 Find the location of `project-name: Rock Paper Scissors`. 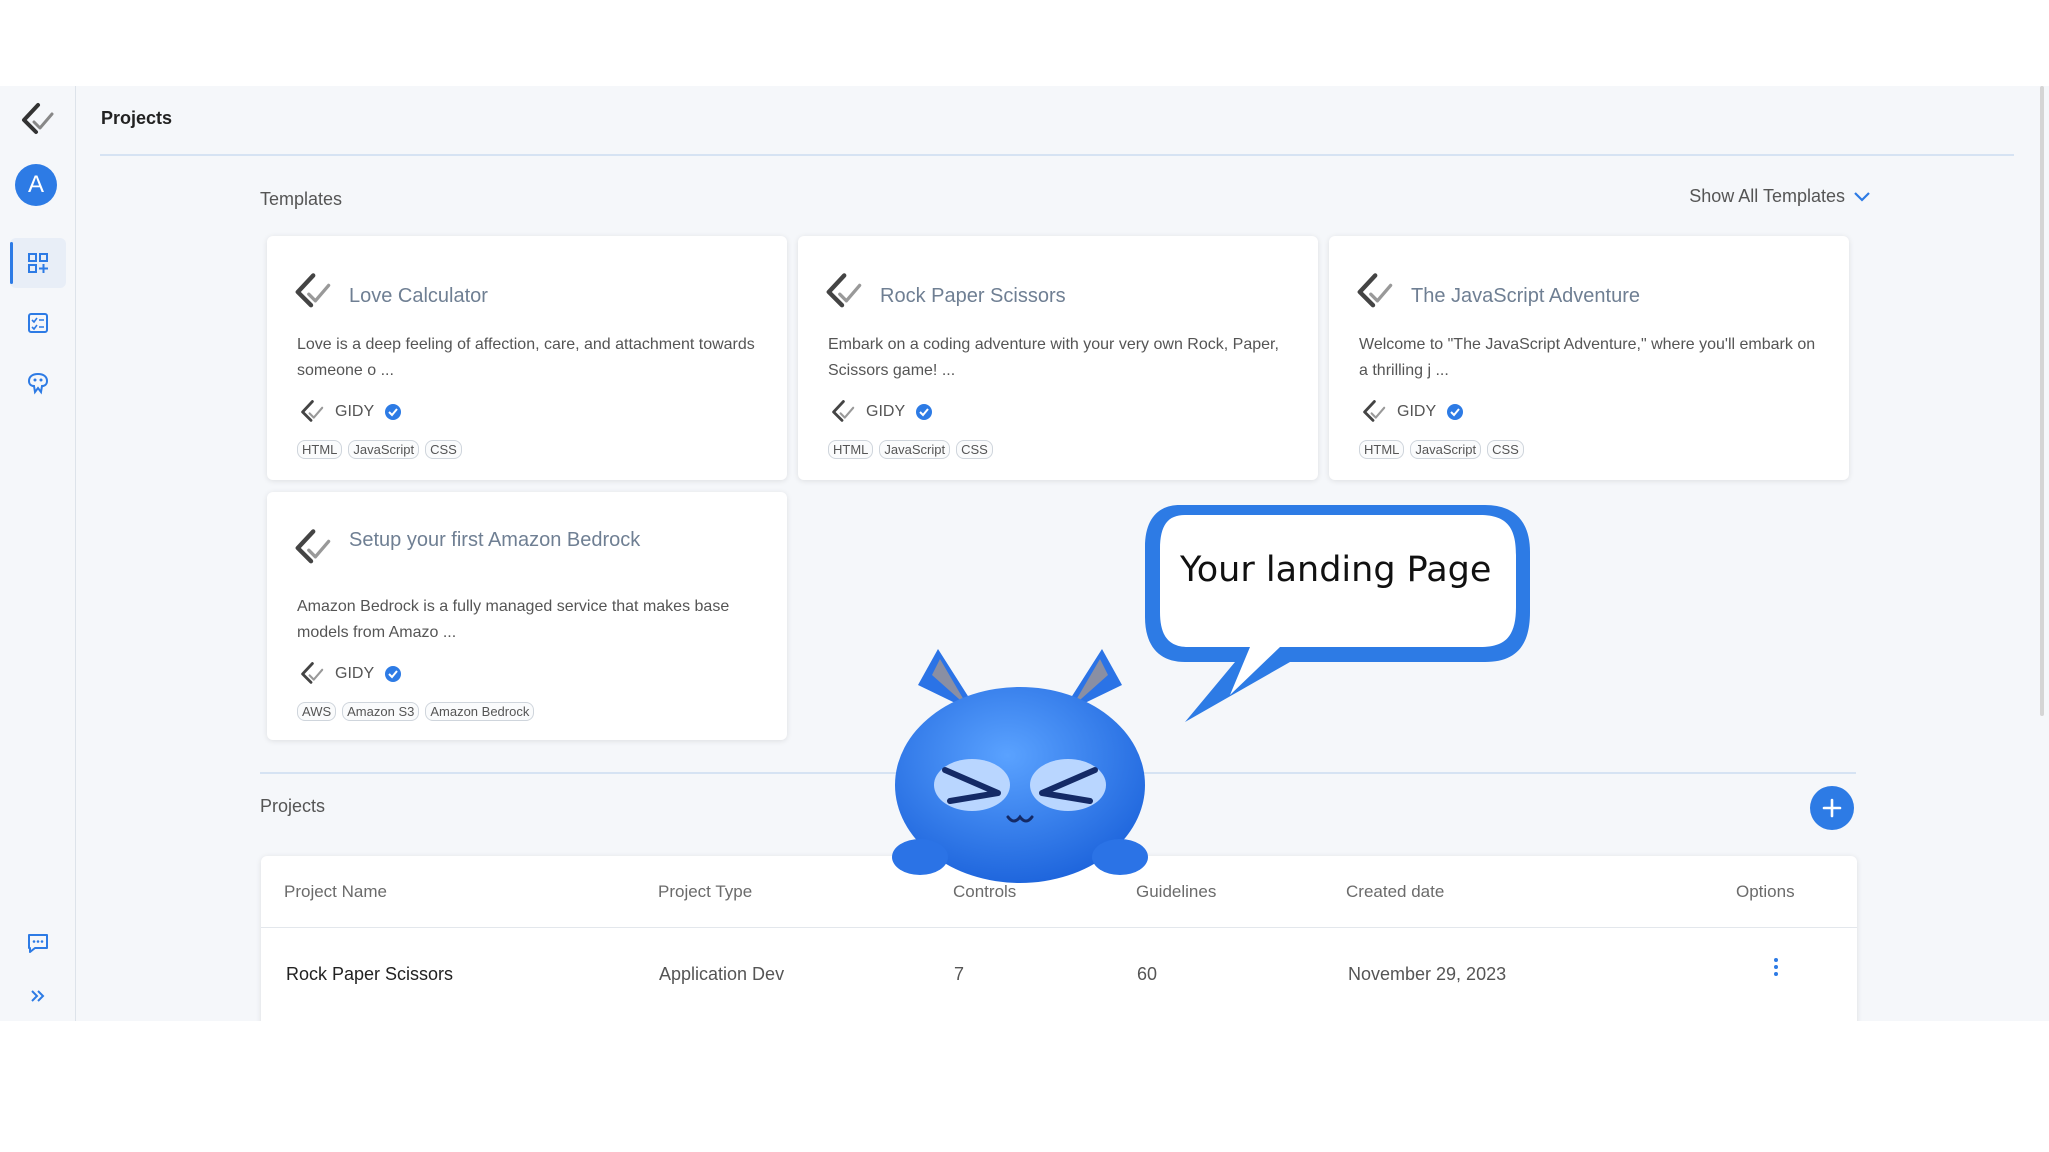

project-name: Rock Paper Scissors is located at coordinates (369, 974).